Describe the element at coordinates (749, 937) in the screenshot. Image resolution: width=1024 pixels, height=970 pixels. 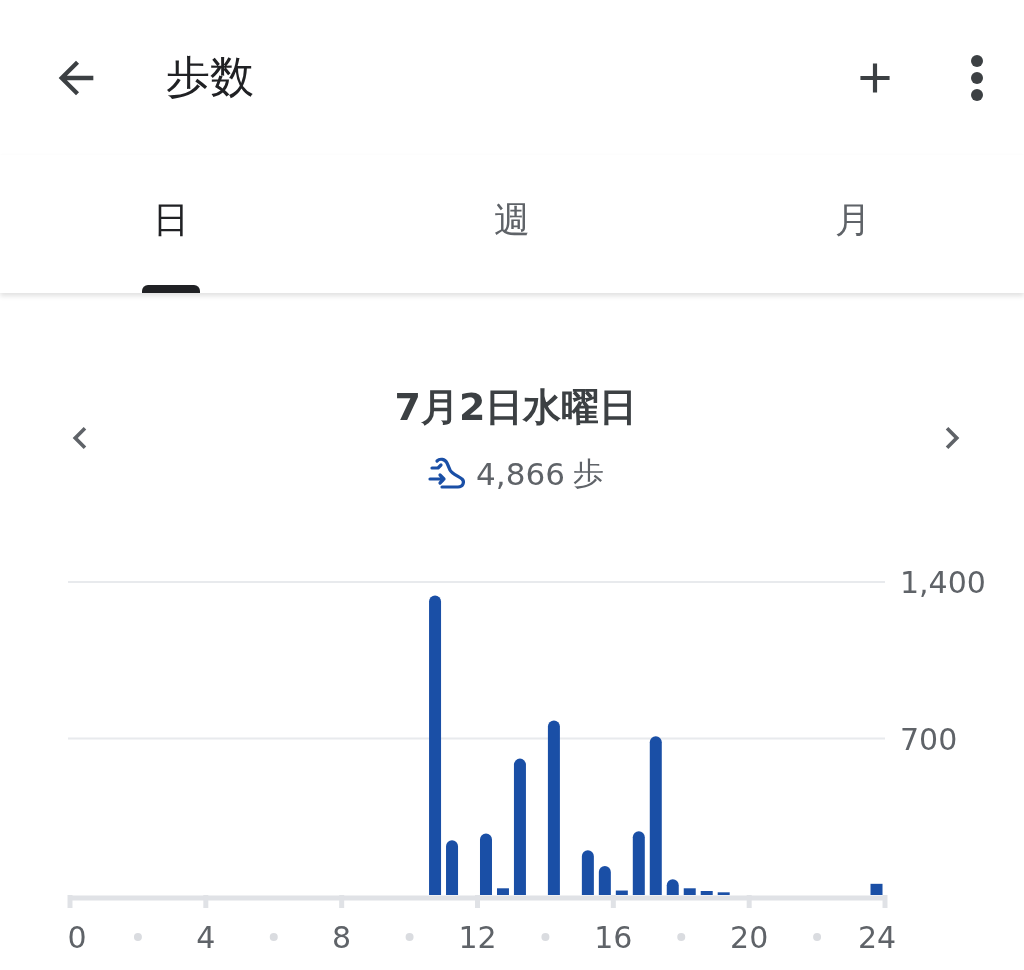
I see `x-axis-label: 20` at that location.